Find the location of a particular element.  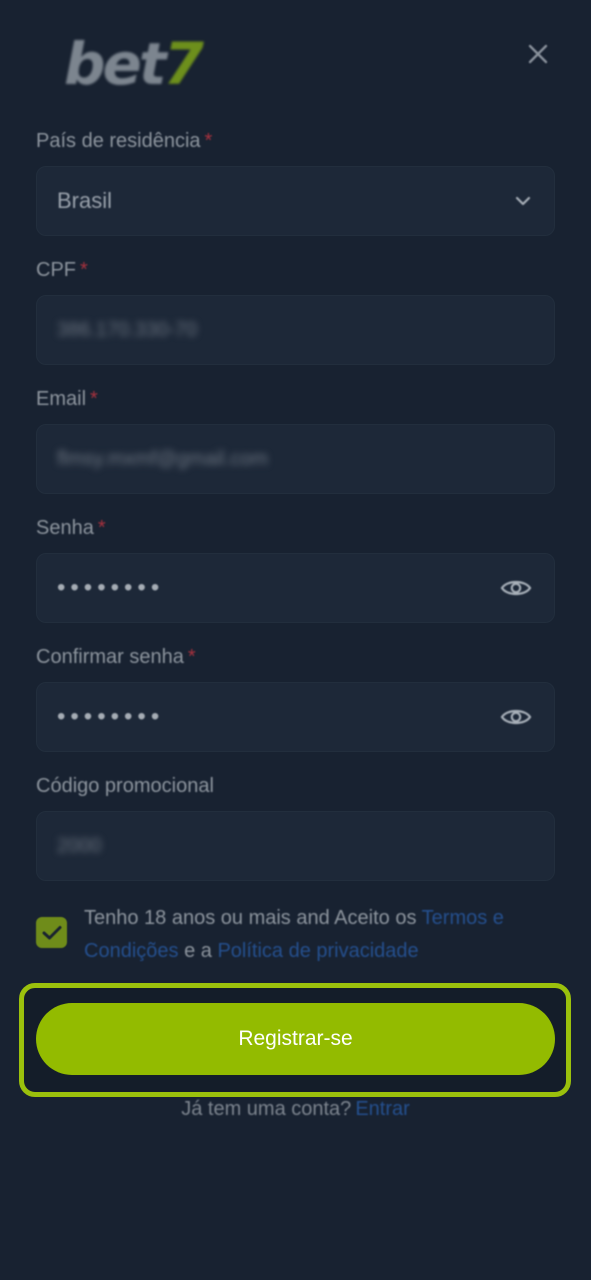

confirm-password-label: Confirmar senha * is located at coordinates (116, 657).